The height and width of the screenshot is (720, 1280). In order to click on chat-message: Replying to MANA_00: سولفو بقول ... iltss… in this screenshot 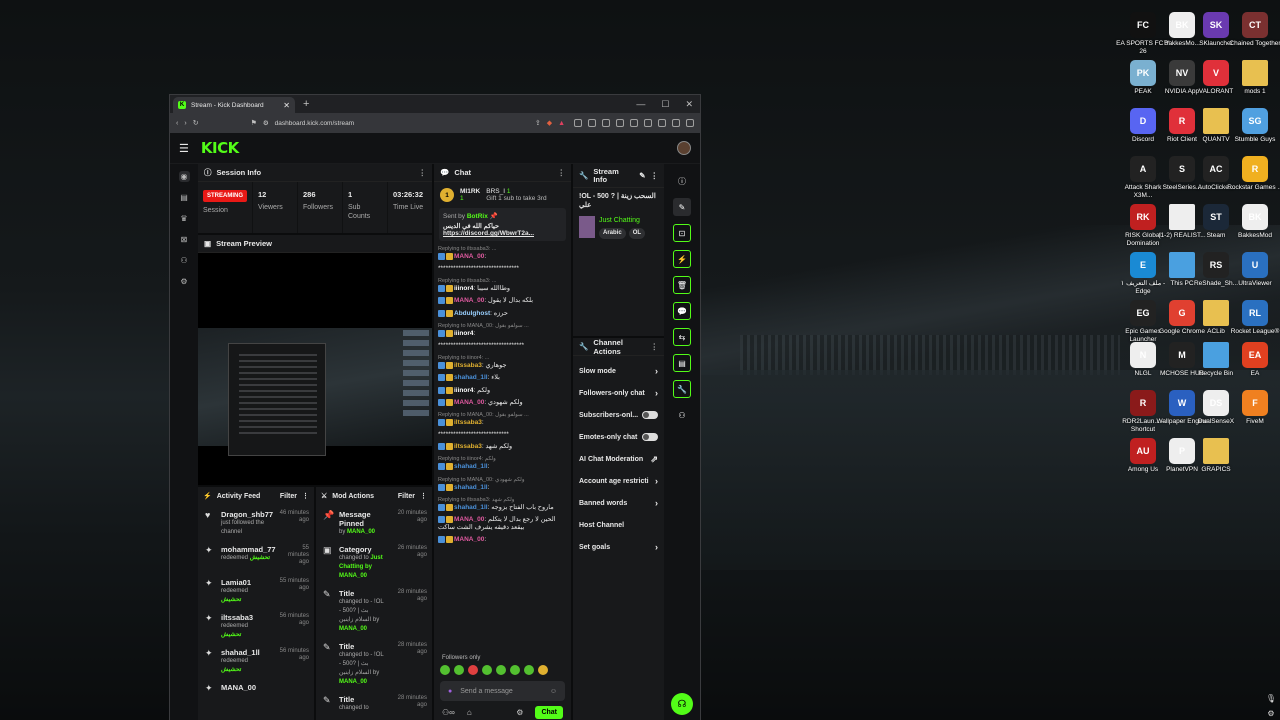, I will do `click(502, 419)`.